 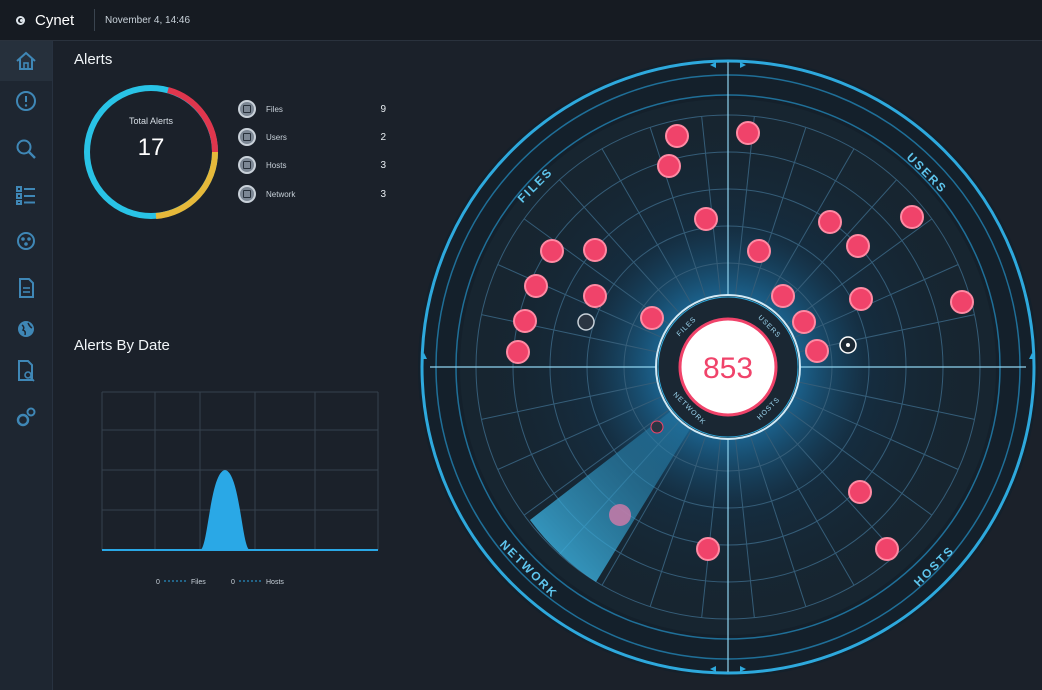 I want to click on sidebar-item-virus, so click(x=26, y=241).